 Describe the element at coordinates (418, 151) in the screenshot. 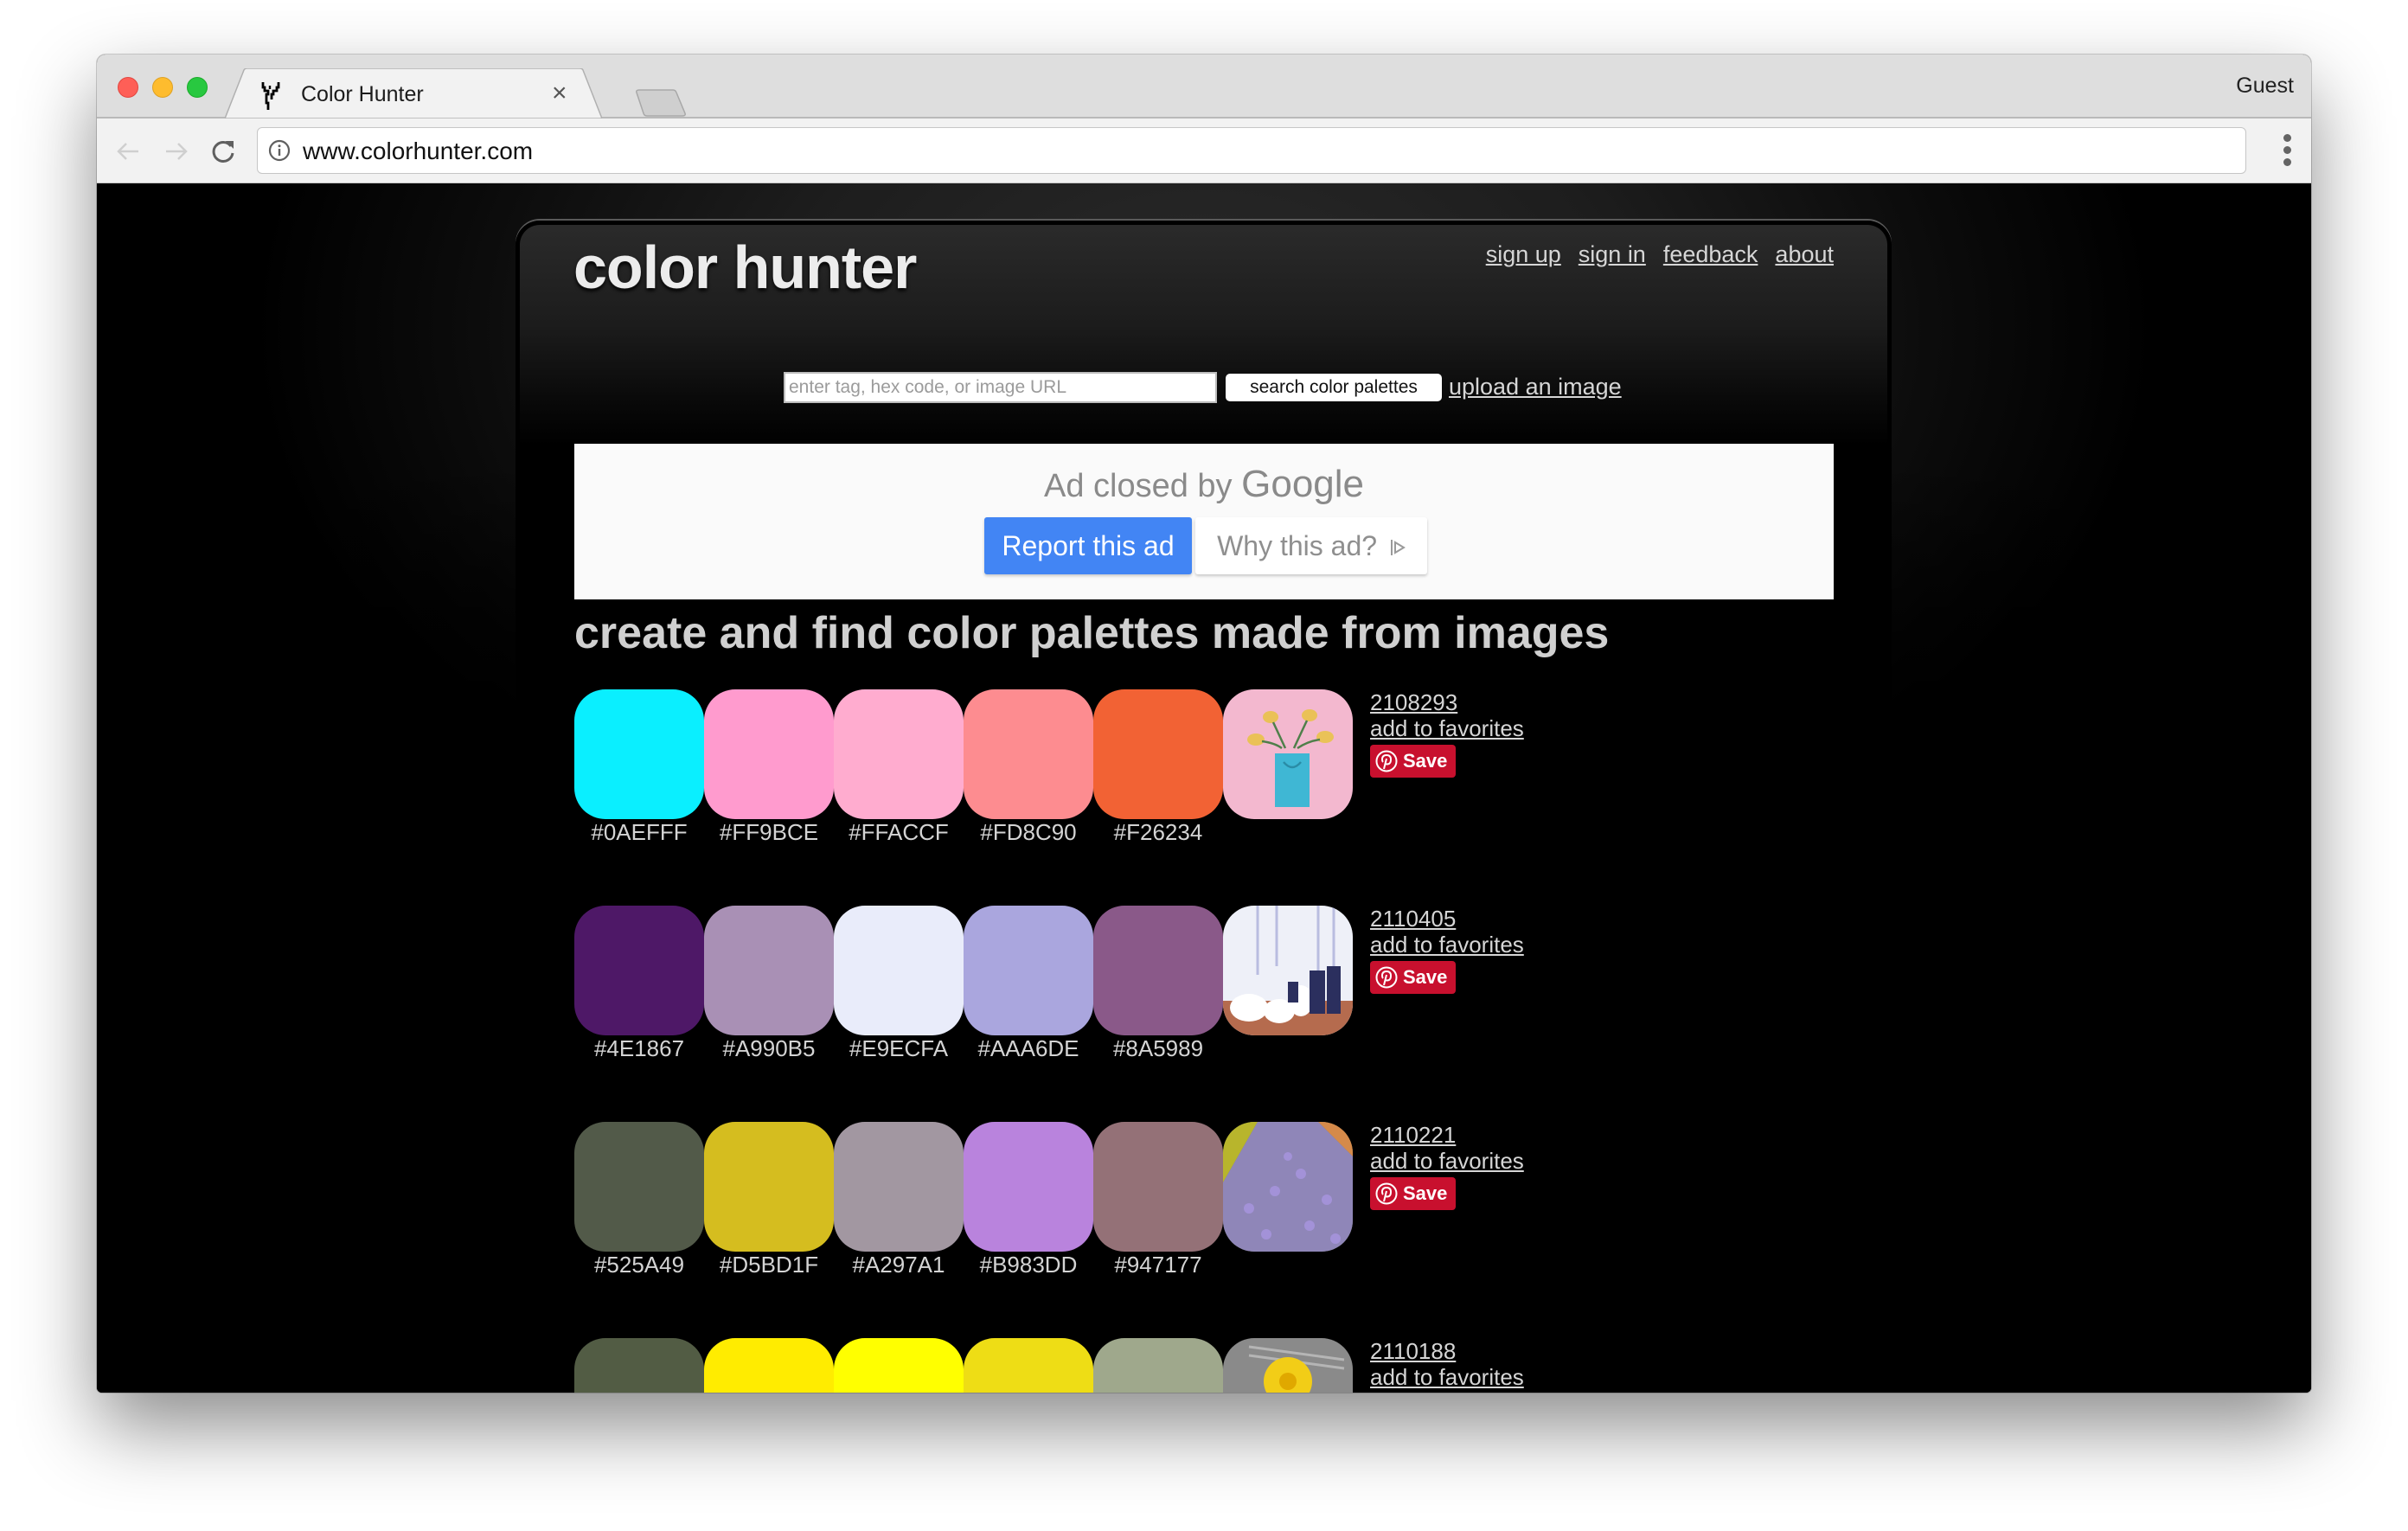

I see `url-text: www.colorhunter.com` at that location.